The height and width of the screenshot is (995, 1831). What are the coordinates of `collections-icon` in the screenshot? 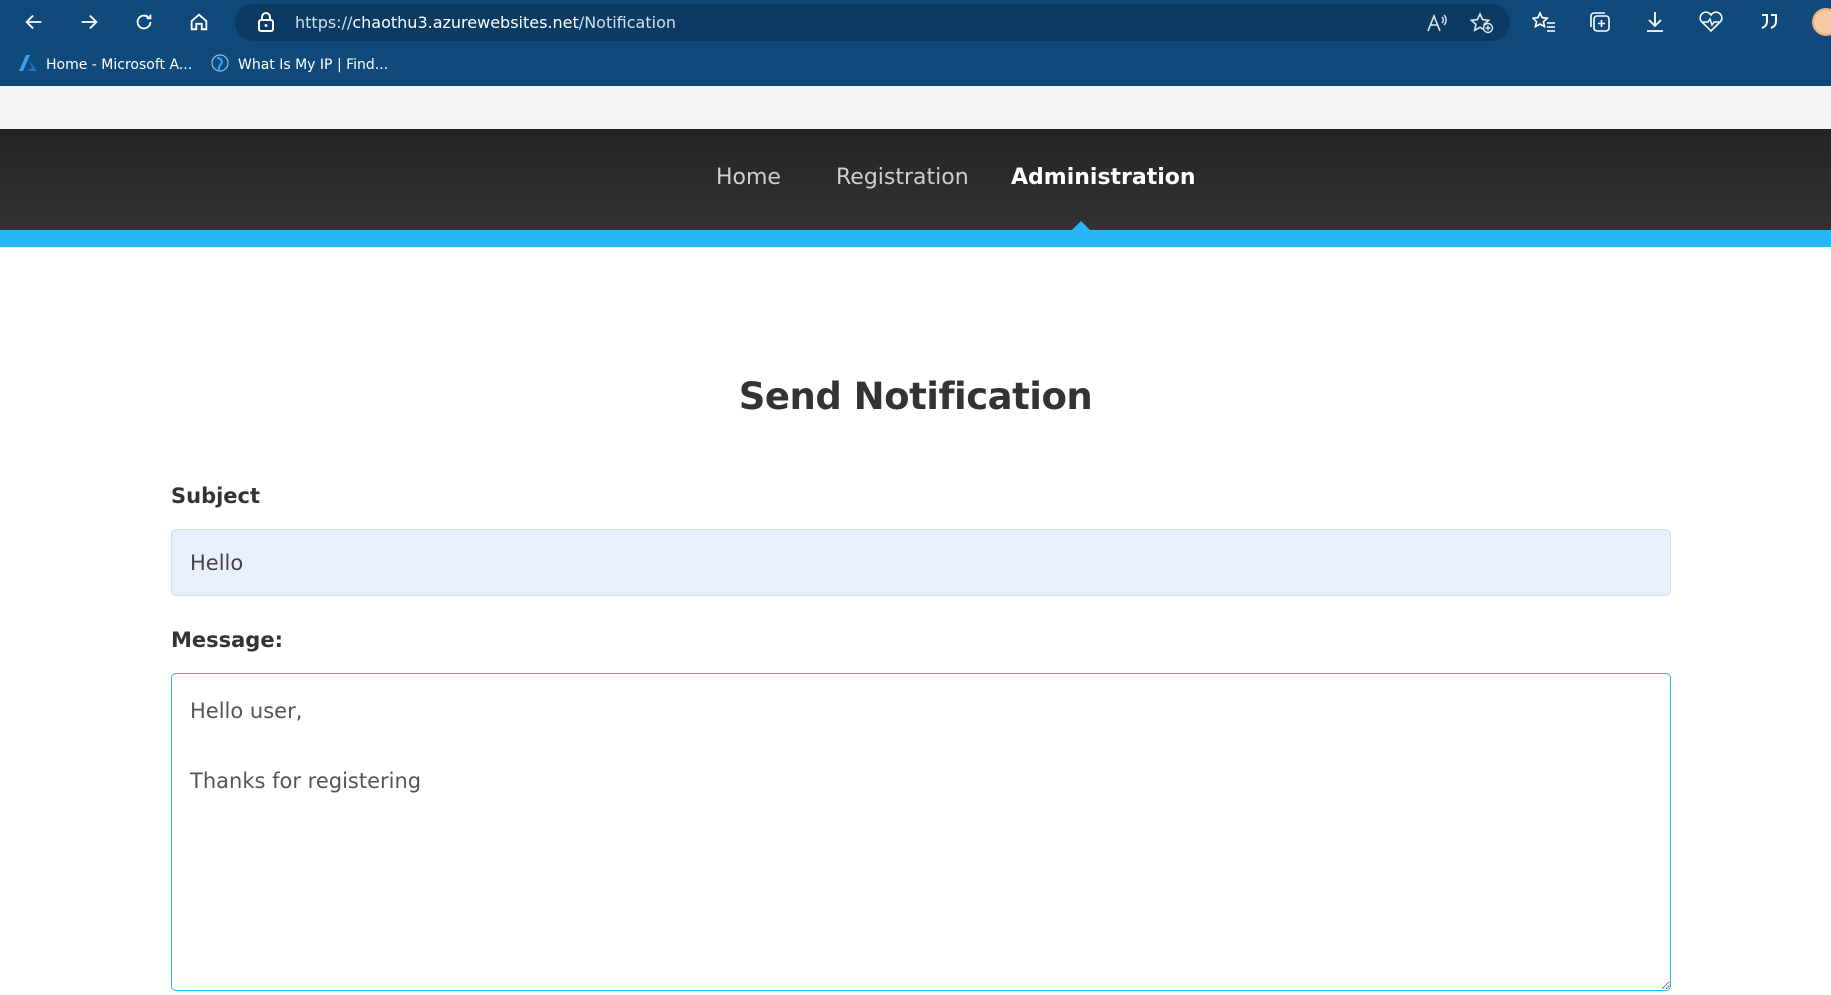 It's located at (1600, 22).